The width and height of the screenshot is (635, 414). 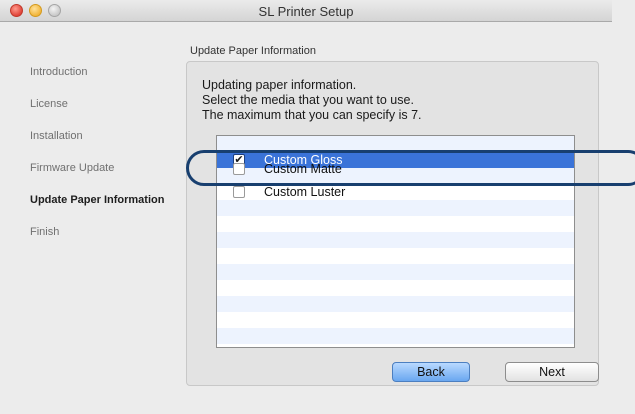 I want to click on sidebar-item-update-paper-information: Update Paper Information, so click(x=97, y=200).